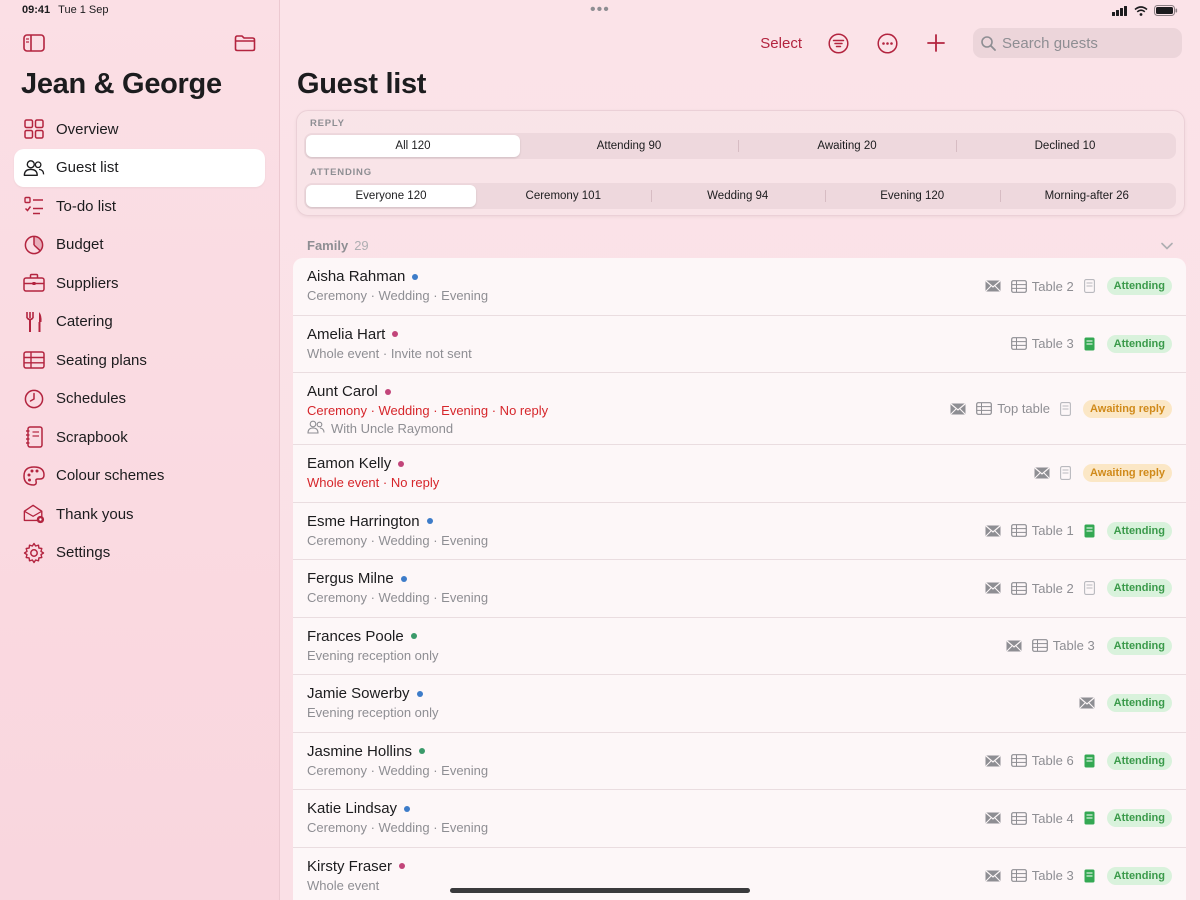 This screenshot has height=900, width=1200. What do you see at coordinates (65, 10) in the screenshot?
I see `status-bar-left: 09:41 Tue 1 Sep` at bounding box center [65, 10].